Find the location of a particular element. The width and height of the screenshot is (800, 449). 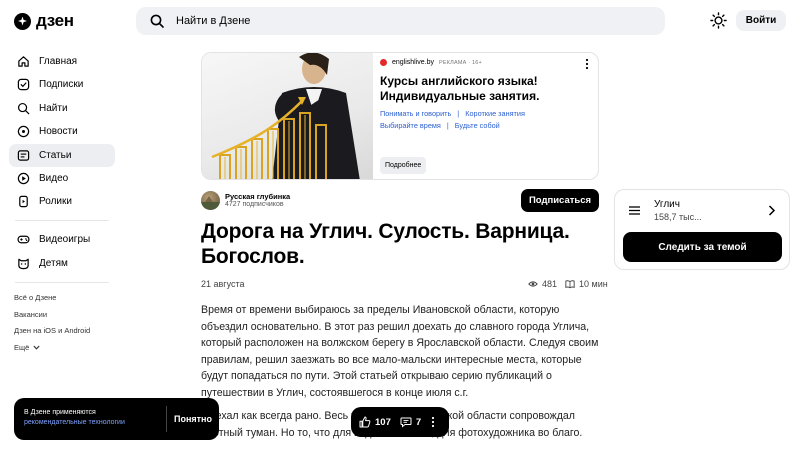

cookie-message: В Дзене применяются is located at coordinates (60, 412).